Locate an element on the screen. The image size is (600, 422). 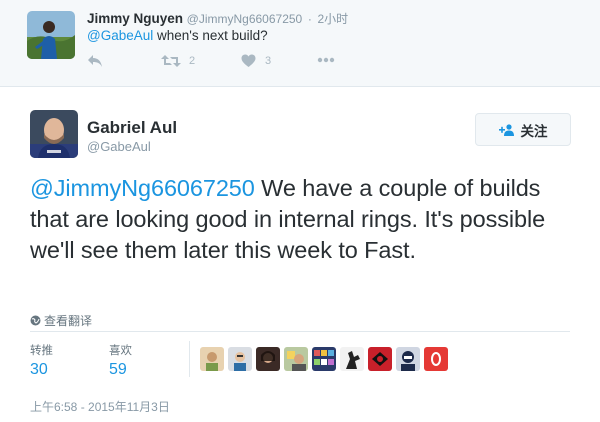
reply-button is located at coordinates (95, 61).